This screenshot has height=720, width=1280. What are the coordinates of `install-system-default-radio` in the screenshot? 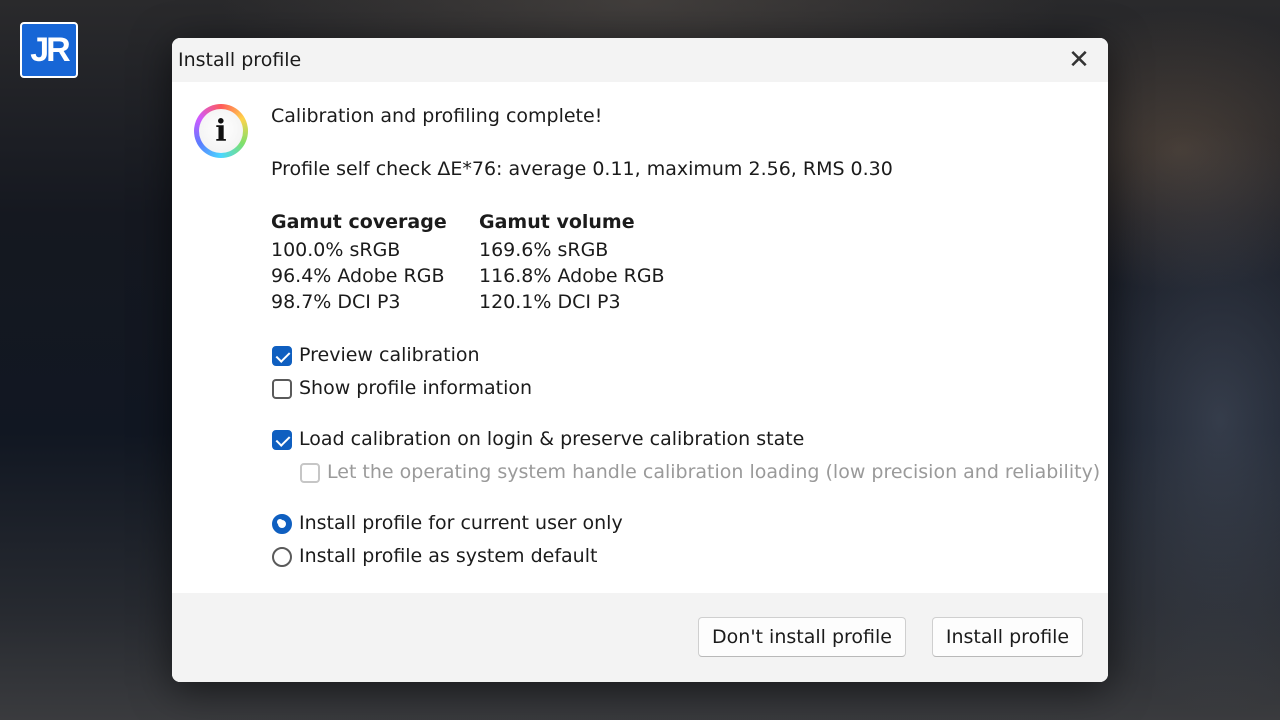 It's located at (282, 557).